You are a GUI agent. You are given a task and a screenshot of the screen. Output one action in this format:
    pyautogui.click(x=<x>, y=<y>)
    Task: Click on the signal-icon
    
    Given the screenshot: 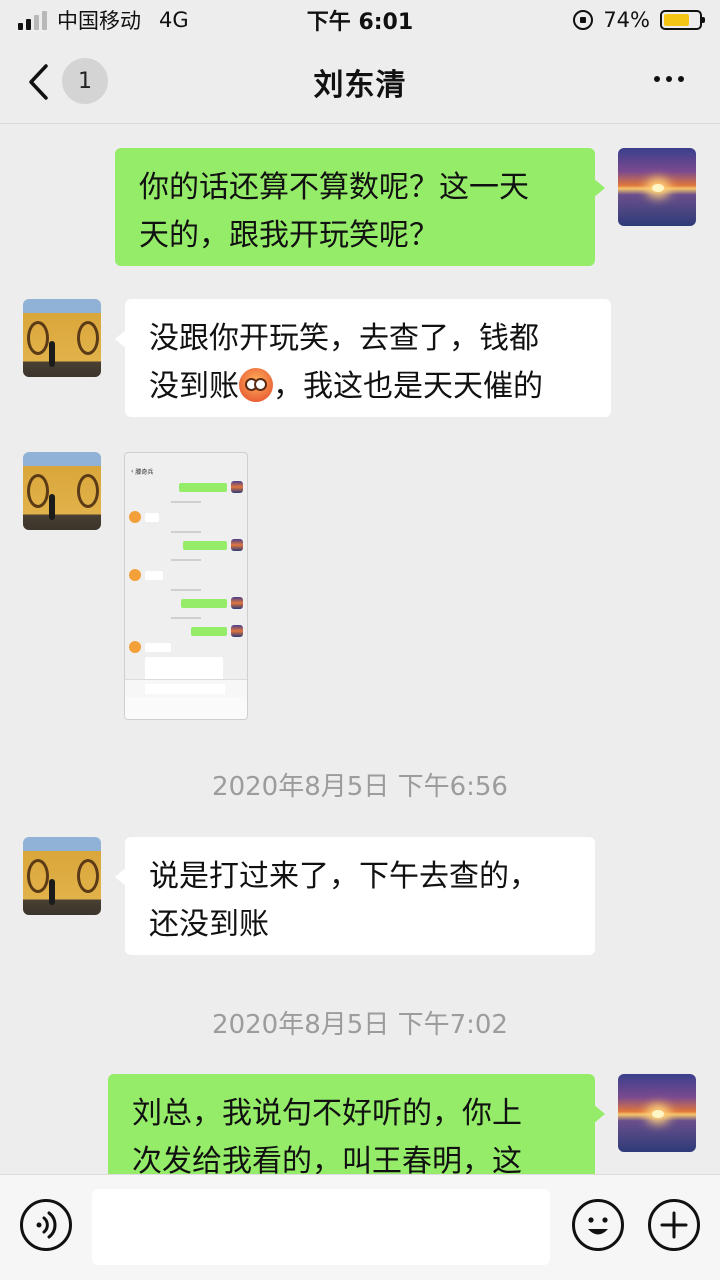 What is the action you would take?
    pyautogui.click(x=32, y=20)
    